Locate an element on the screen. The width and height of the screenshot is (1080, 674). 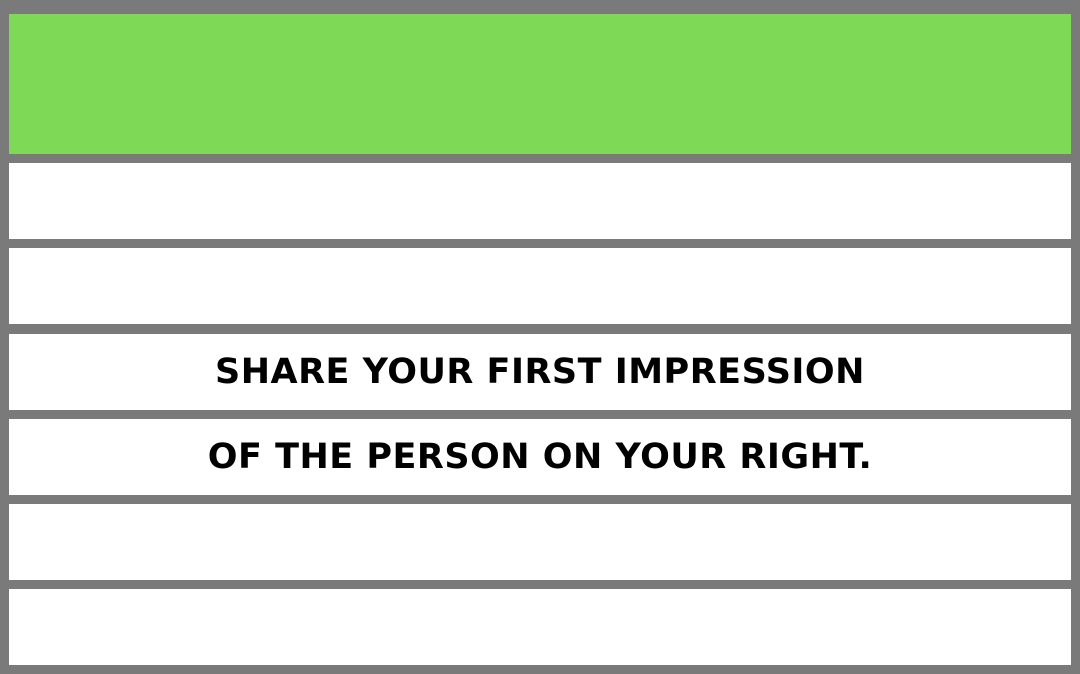
card-row-3: SHARE YOUR FIRST IMPRESSION is located at coordinates (540, 372).